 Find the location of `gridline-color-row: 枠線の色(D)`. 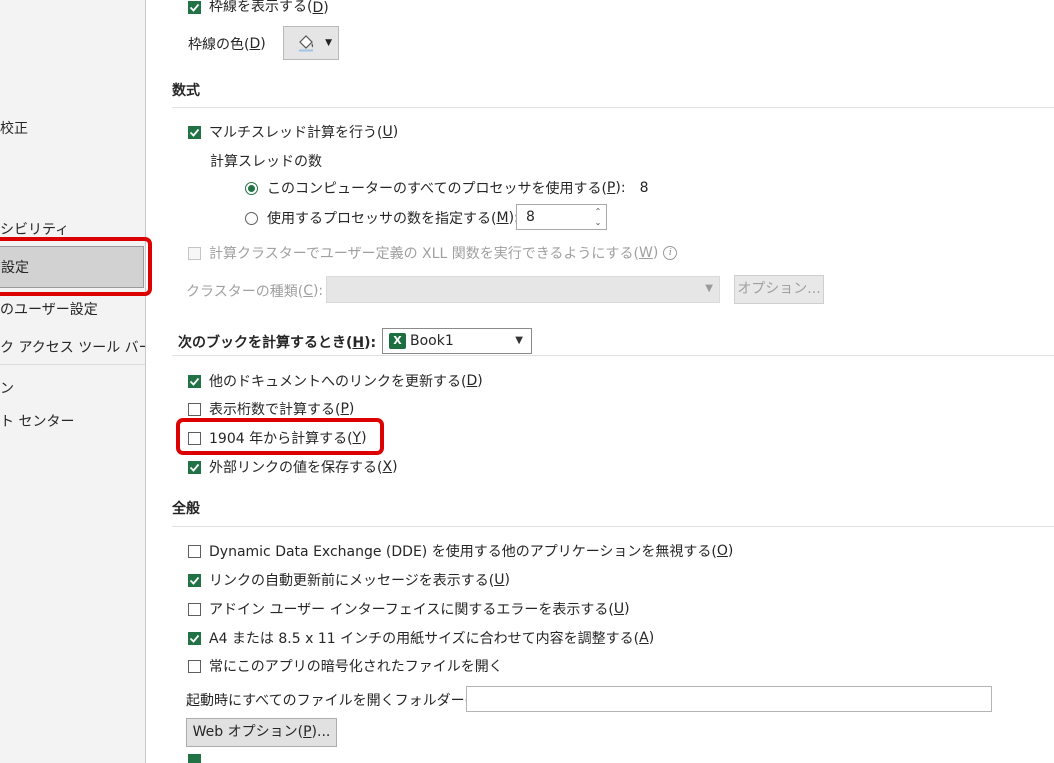

gridline-color-row: 枠線の色(D) is located at coordinates (227, 44).